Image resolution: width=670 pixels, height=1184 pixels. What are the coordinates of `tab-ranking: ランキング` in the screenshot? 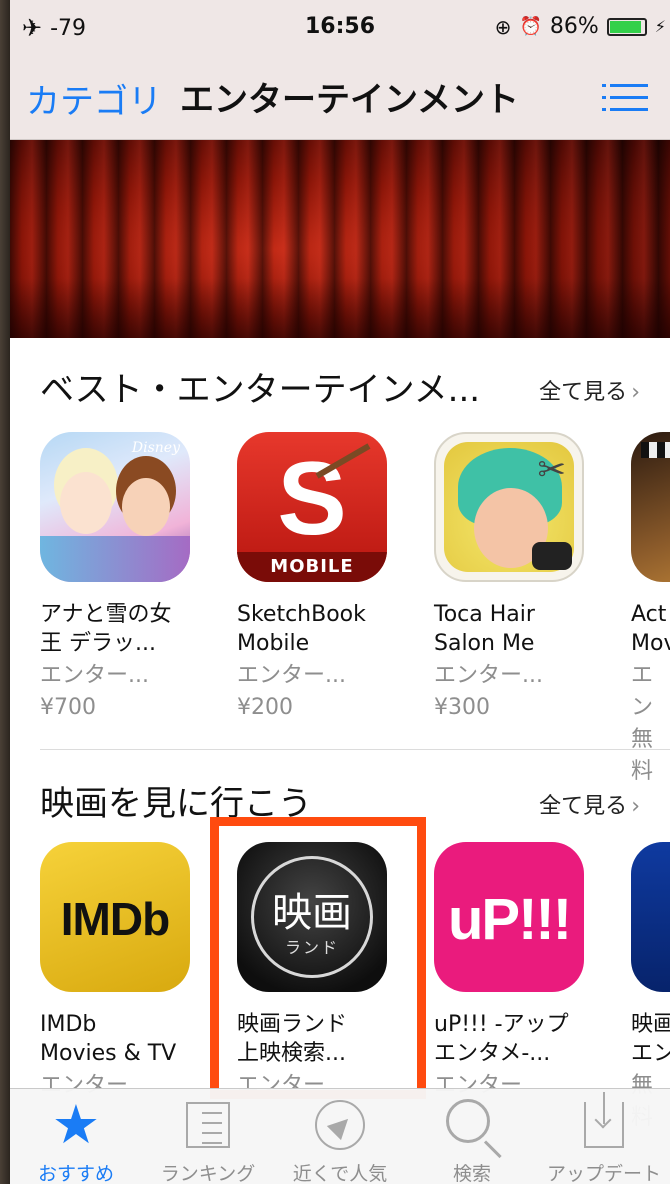 It's located at (208, 1140).